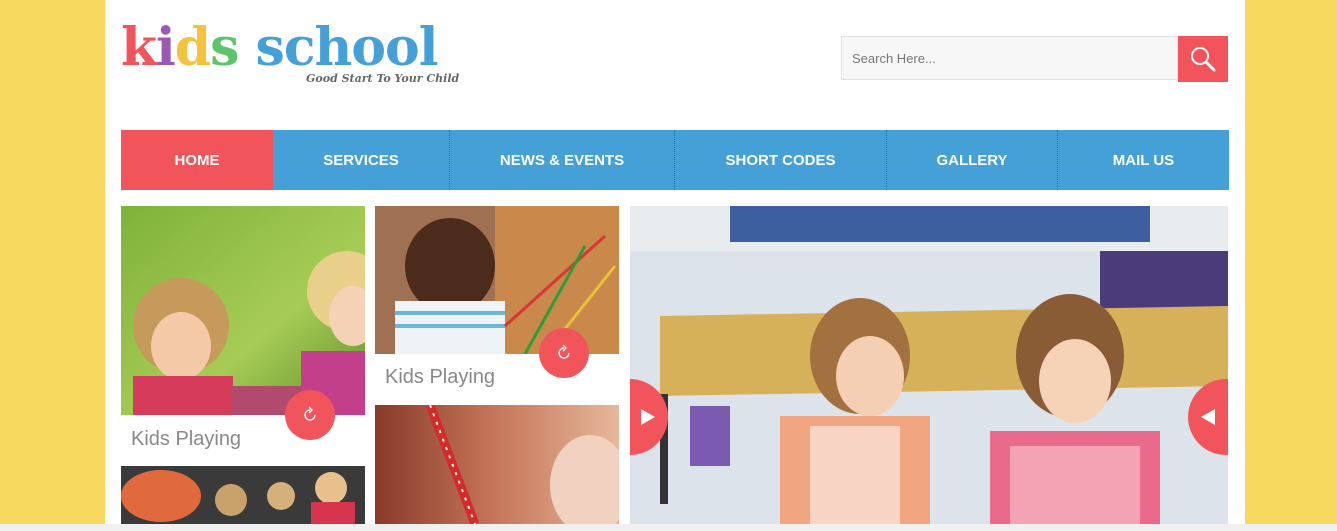  I want to click on search-button, so click(1203, 59).